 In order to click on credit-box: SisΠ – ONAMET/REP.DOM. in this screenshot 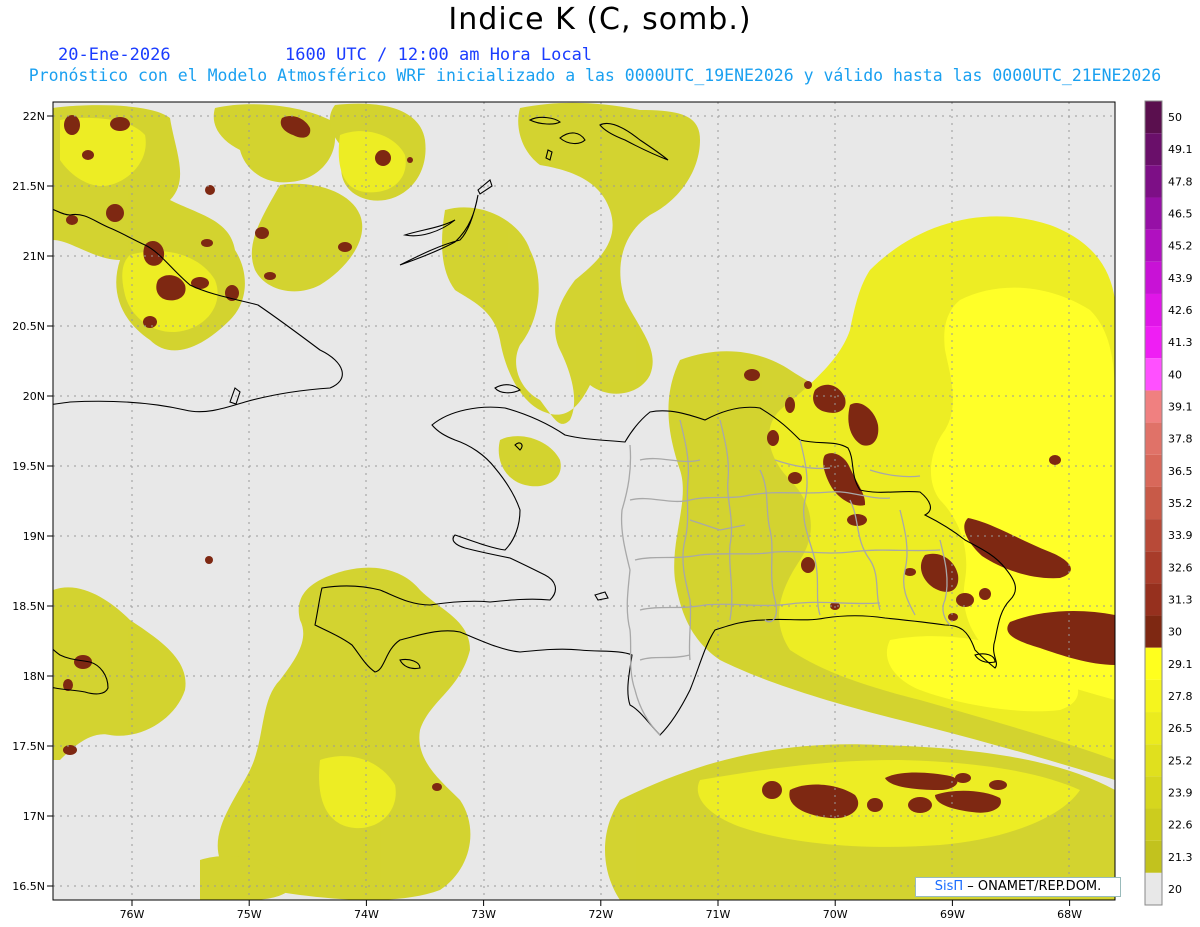, I will do `click(1018, 887)`.